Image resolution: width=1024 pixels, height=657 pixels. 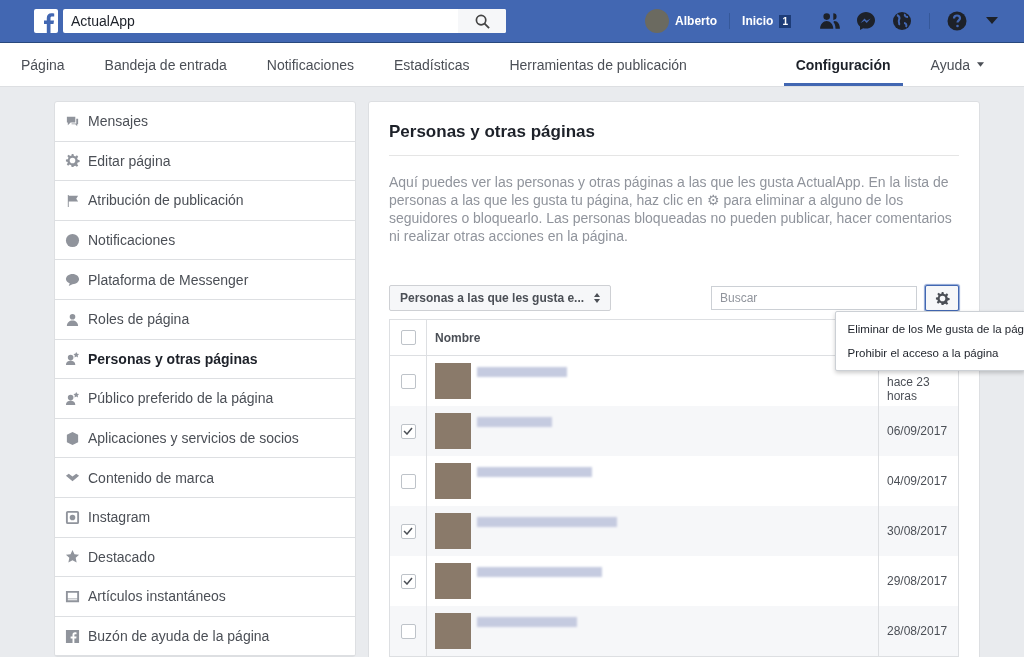 What do you see at coordinates (758, 21) in the screenshot?
I see `home-link: Inicio` at bounding box center [758, 21].